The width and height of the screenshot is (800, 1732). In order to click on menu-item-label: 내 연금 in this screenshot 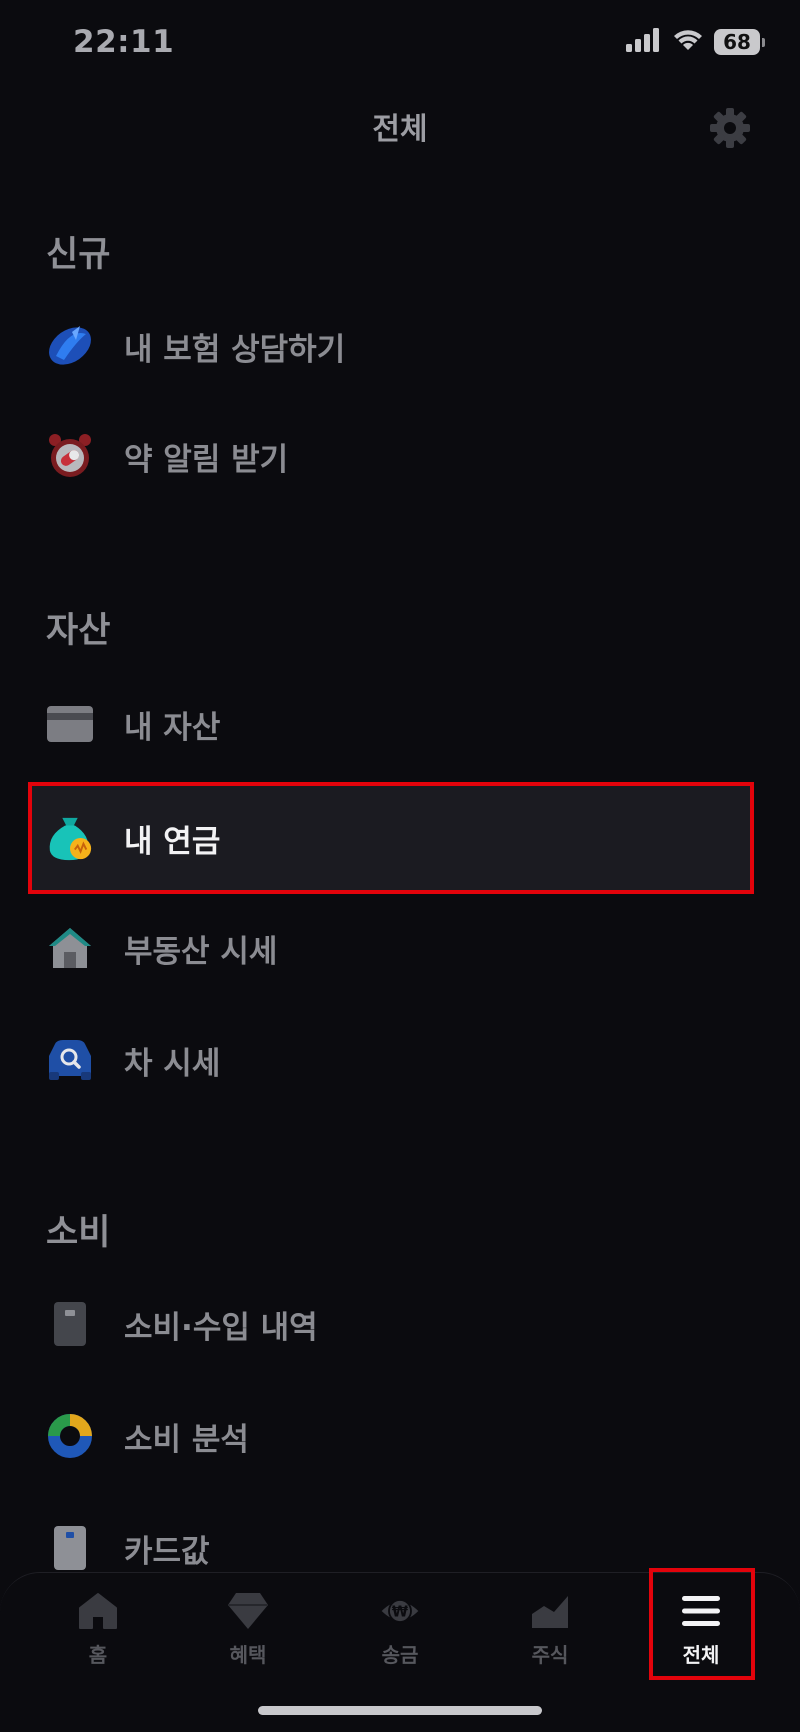, I will do `click(172, 841)`.